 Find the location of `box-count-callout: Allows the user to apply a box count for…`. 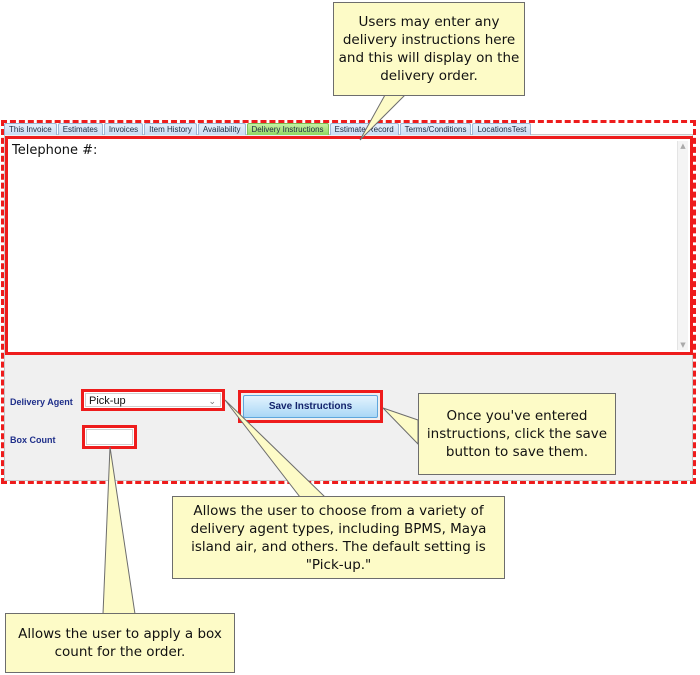

box-count-callout: Allows the user to apply a box count for… is located at coordinates (120, 643).